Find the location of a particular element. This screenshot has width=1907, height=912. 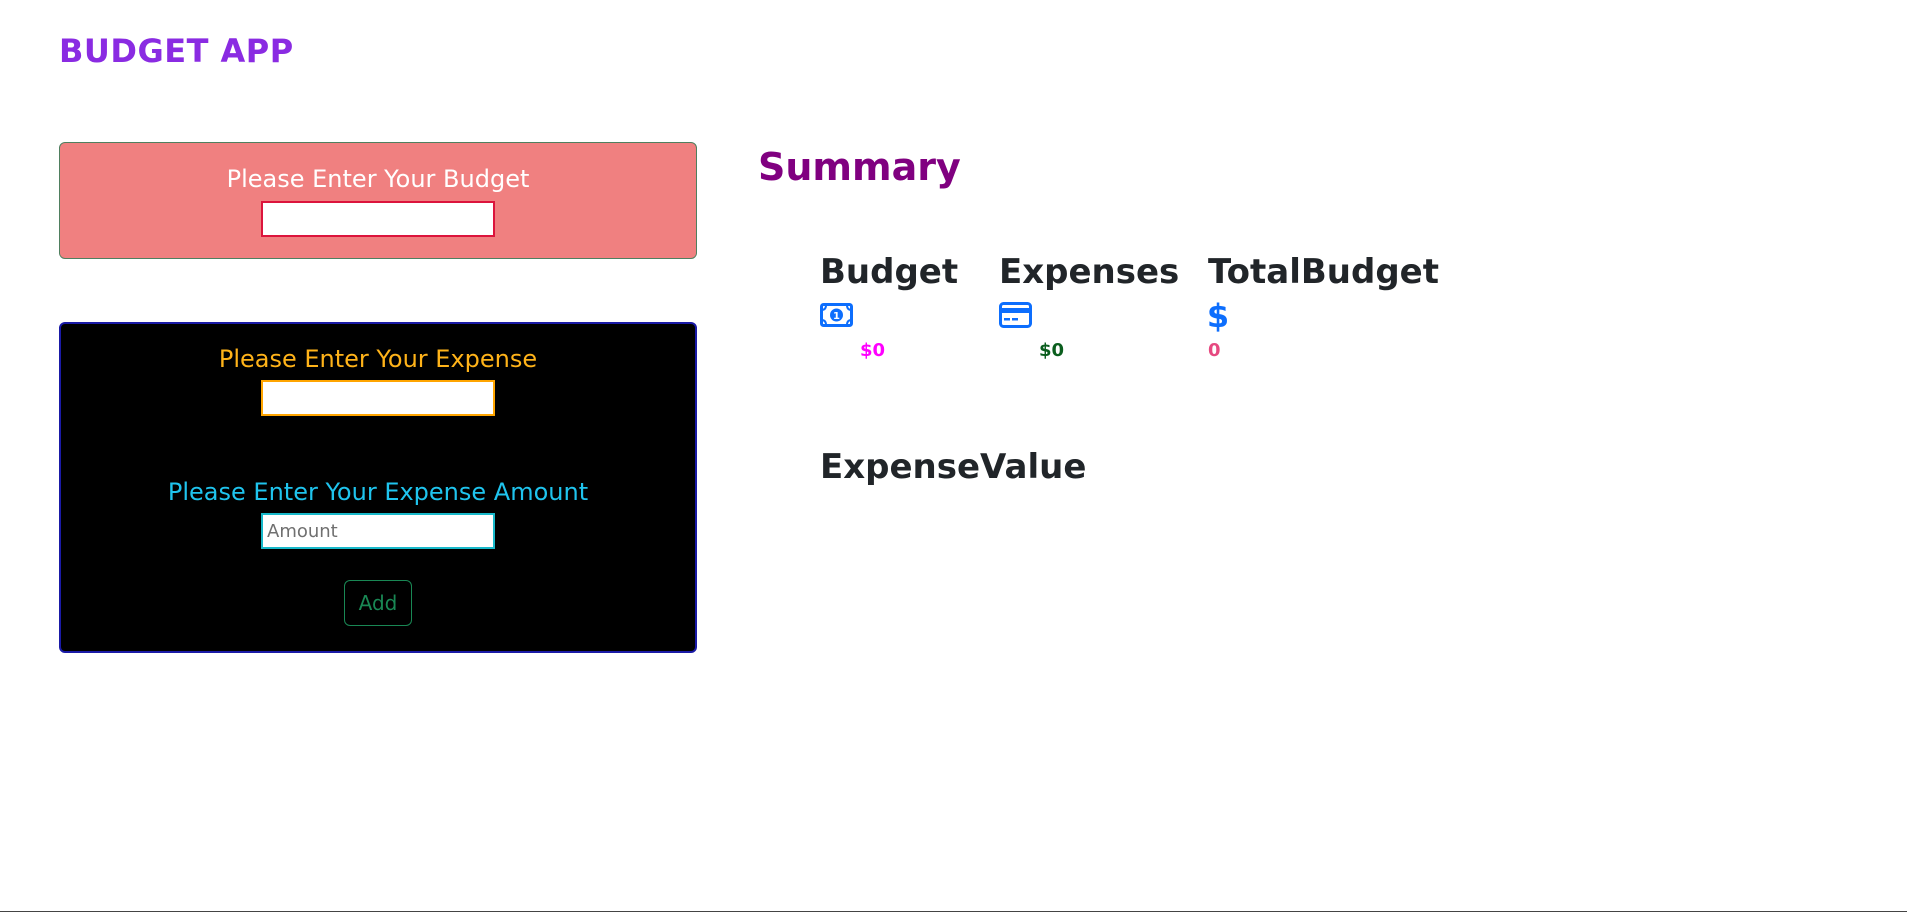

expense-name-label: Please Enter Your Expense is located at coordinates (378, 359).